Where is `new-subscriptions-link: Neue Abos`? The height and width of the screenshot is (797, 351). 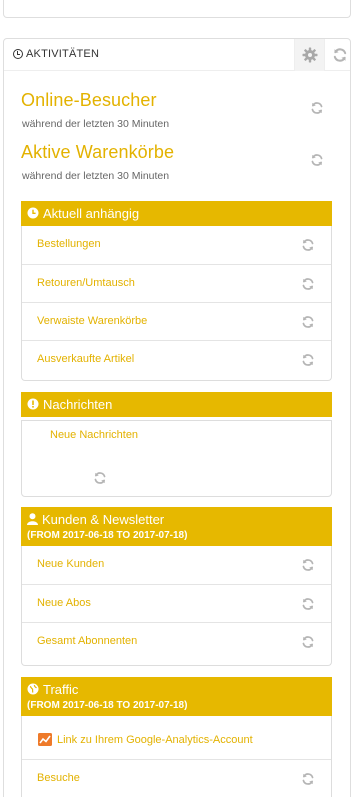 new-subscriptions-link: Neue Abos is located at coordinates (64, 603).